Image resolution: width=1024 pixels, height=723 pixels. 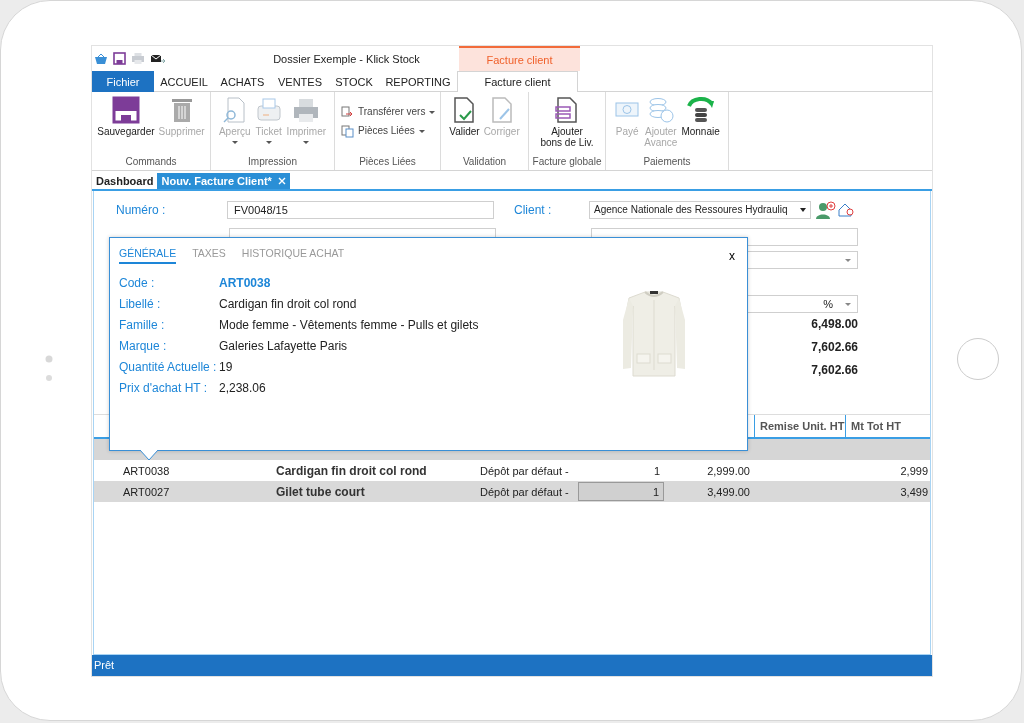 What do you see at coordinates (283, 345) in the screenshot?
I see `field-value: Galeries Lafayette Paris` at bounding box center [283, 345].